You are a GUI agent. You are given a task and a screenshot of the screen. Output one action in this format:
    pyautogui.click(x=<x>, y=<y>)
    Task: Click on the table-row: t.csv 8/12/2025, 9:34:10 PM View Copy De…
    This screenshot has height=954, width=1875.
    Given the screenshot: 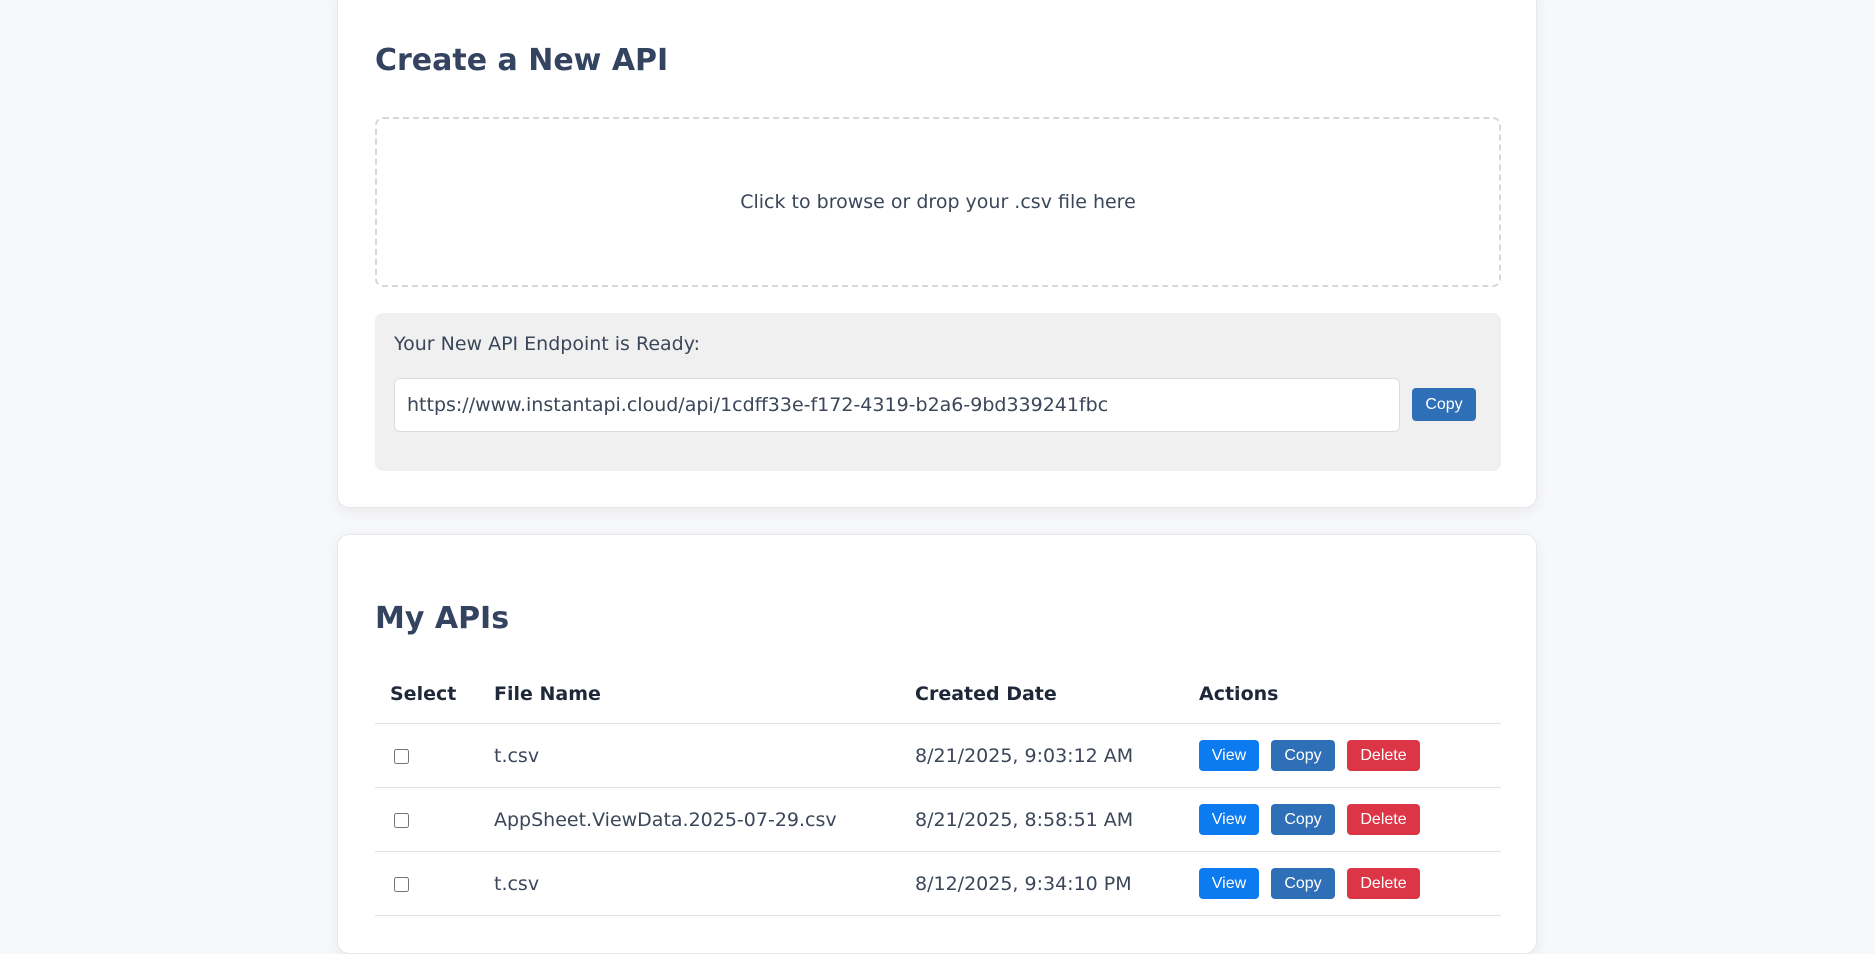 What is the action you would take?
    pyautogui.click(x=938, y=883)
    